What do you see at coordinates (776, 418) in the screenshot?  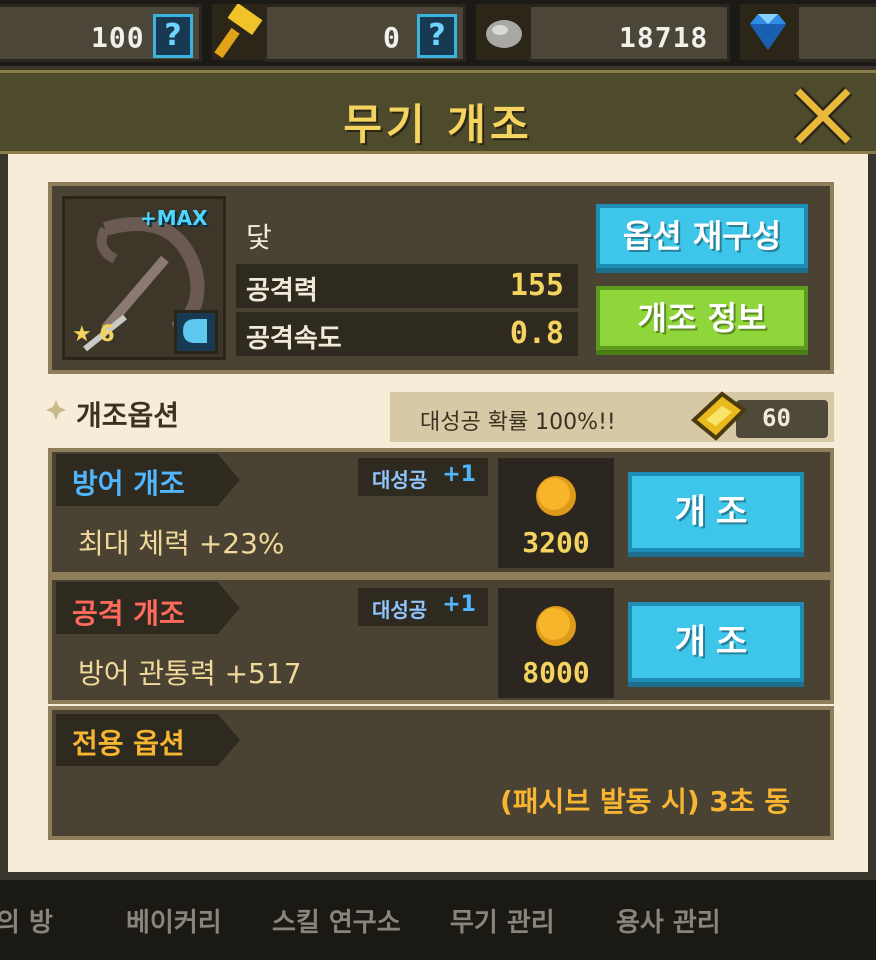 I see `ticket-count: 60` at bounding box center [776, 418].